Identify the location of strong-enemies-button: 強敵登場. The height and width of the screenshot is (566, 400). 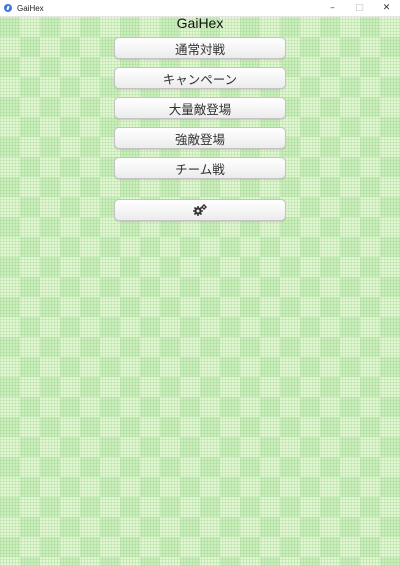
(200, 138).